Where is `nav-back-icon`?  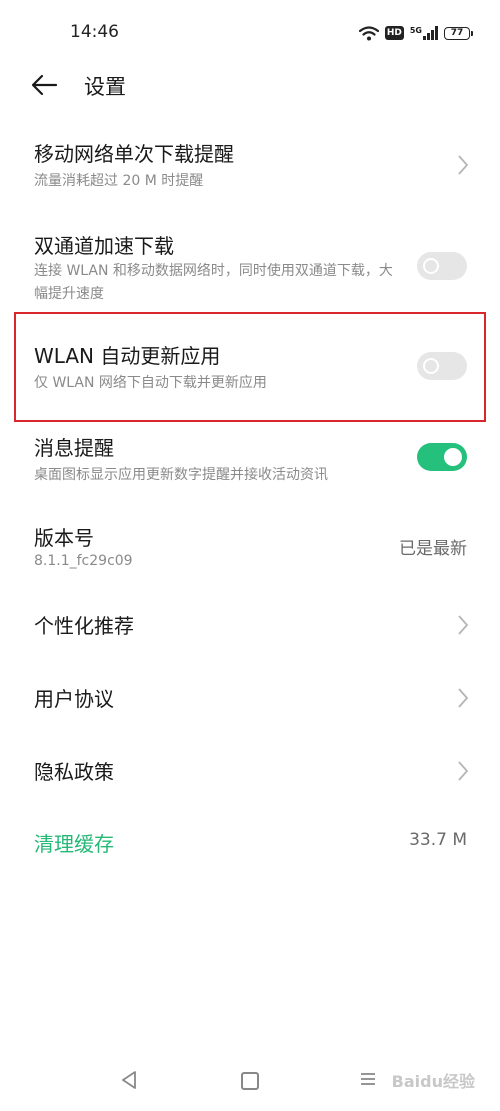 nav-back-icon is located at coordinates (129, 1080).